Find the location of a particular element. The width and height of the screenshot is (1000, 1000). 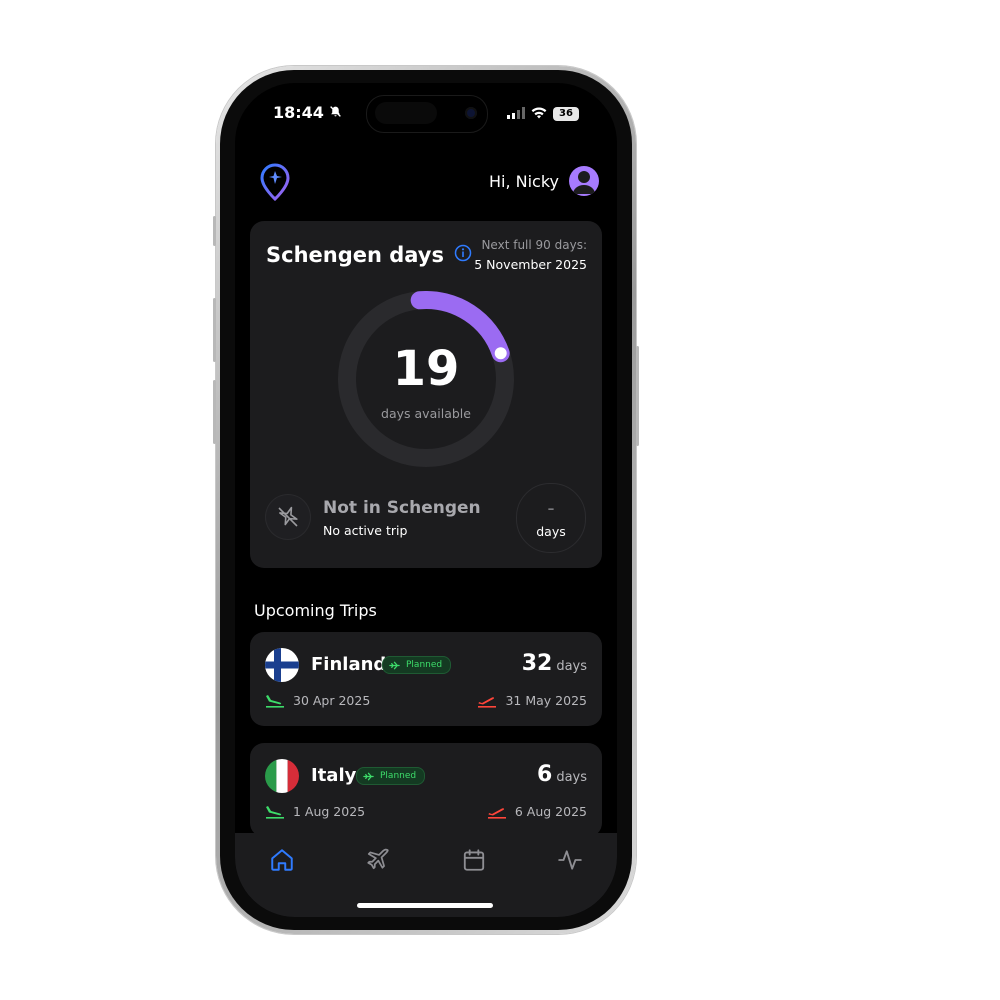

trip-duration: 6 days is located at coordinates (562, 774).